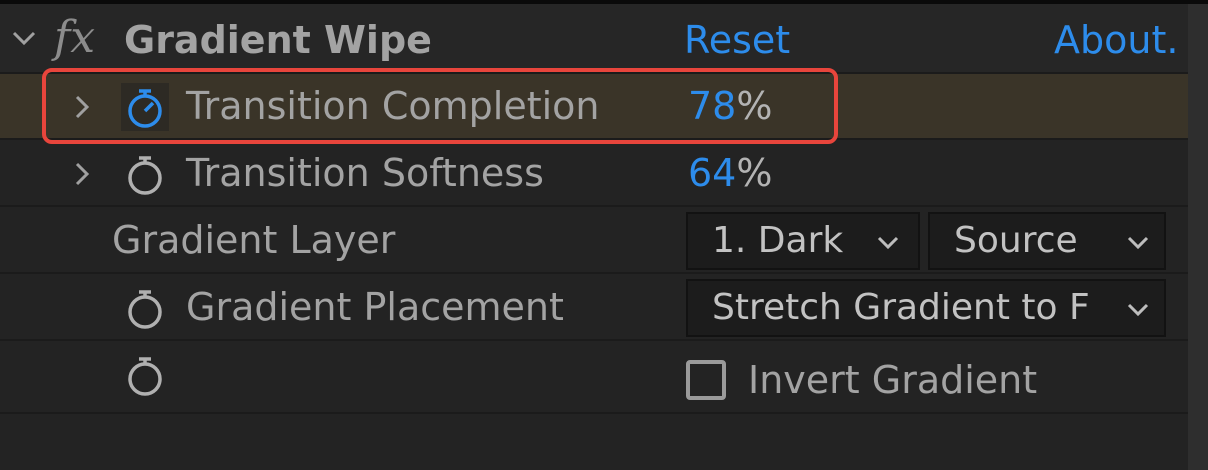 The height and width of the screenshot is (470, 1208). I want to click on gradient-layer-label: Gradient Layer, so click(254, 240).